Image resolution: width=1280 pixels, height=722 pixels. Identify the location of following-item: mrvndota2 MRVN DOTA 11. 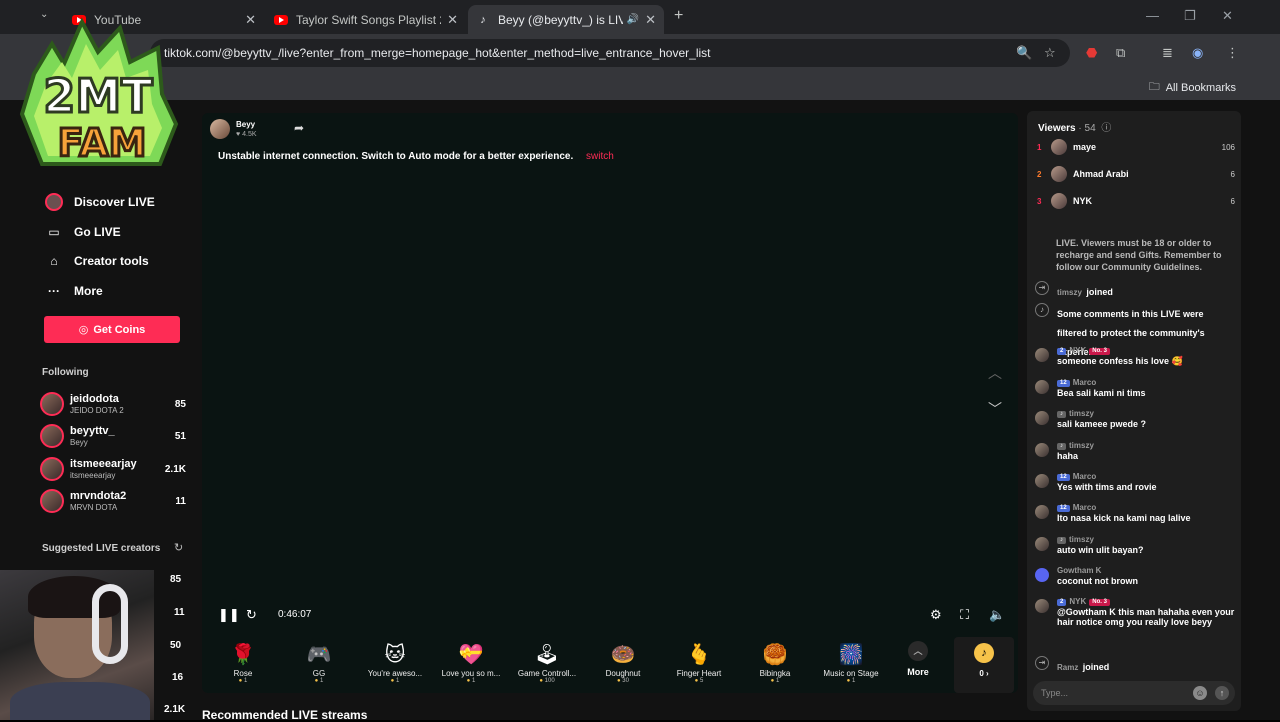
(113, 501).